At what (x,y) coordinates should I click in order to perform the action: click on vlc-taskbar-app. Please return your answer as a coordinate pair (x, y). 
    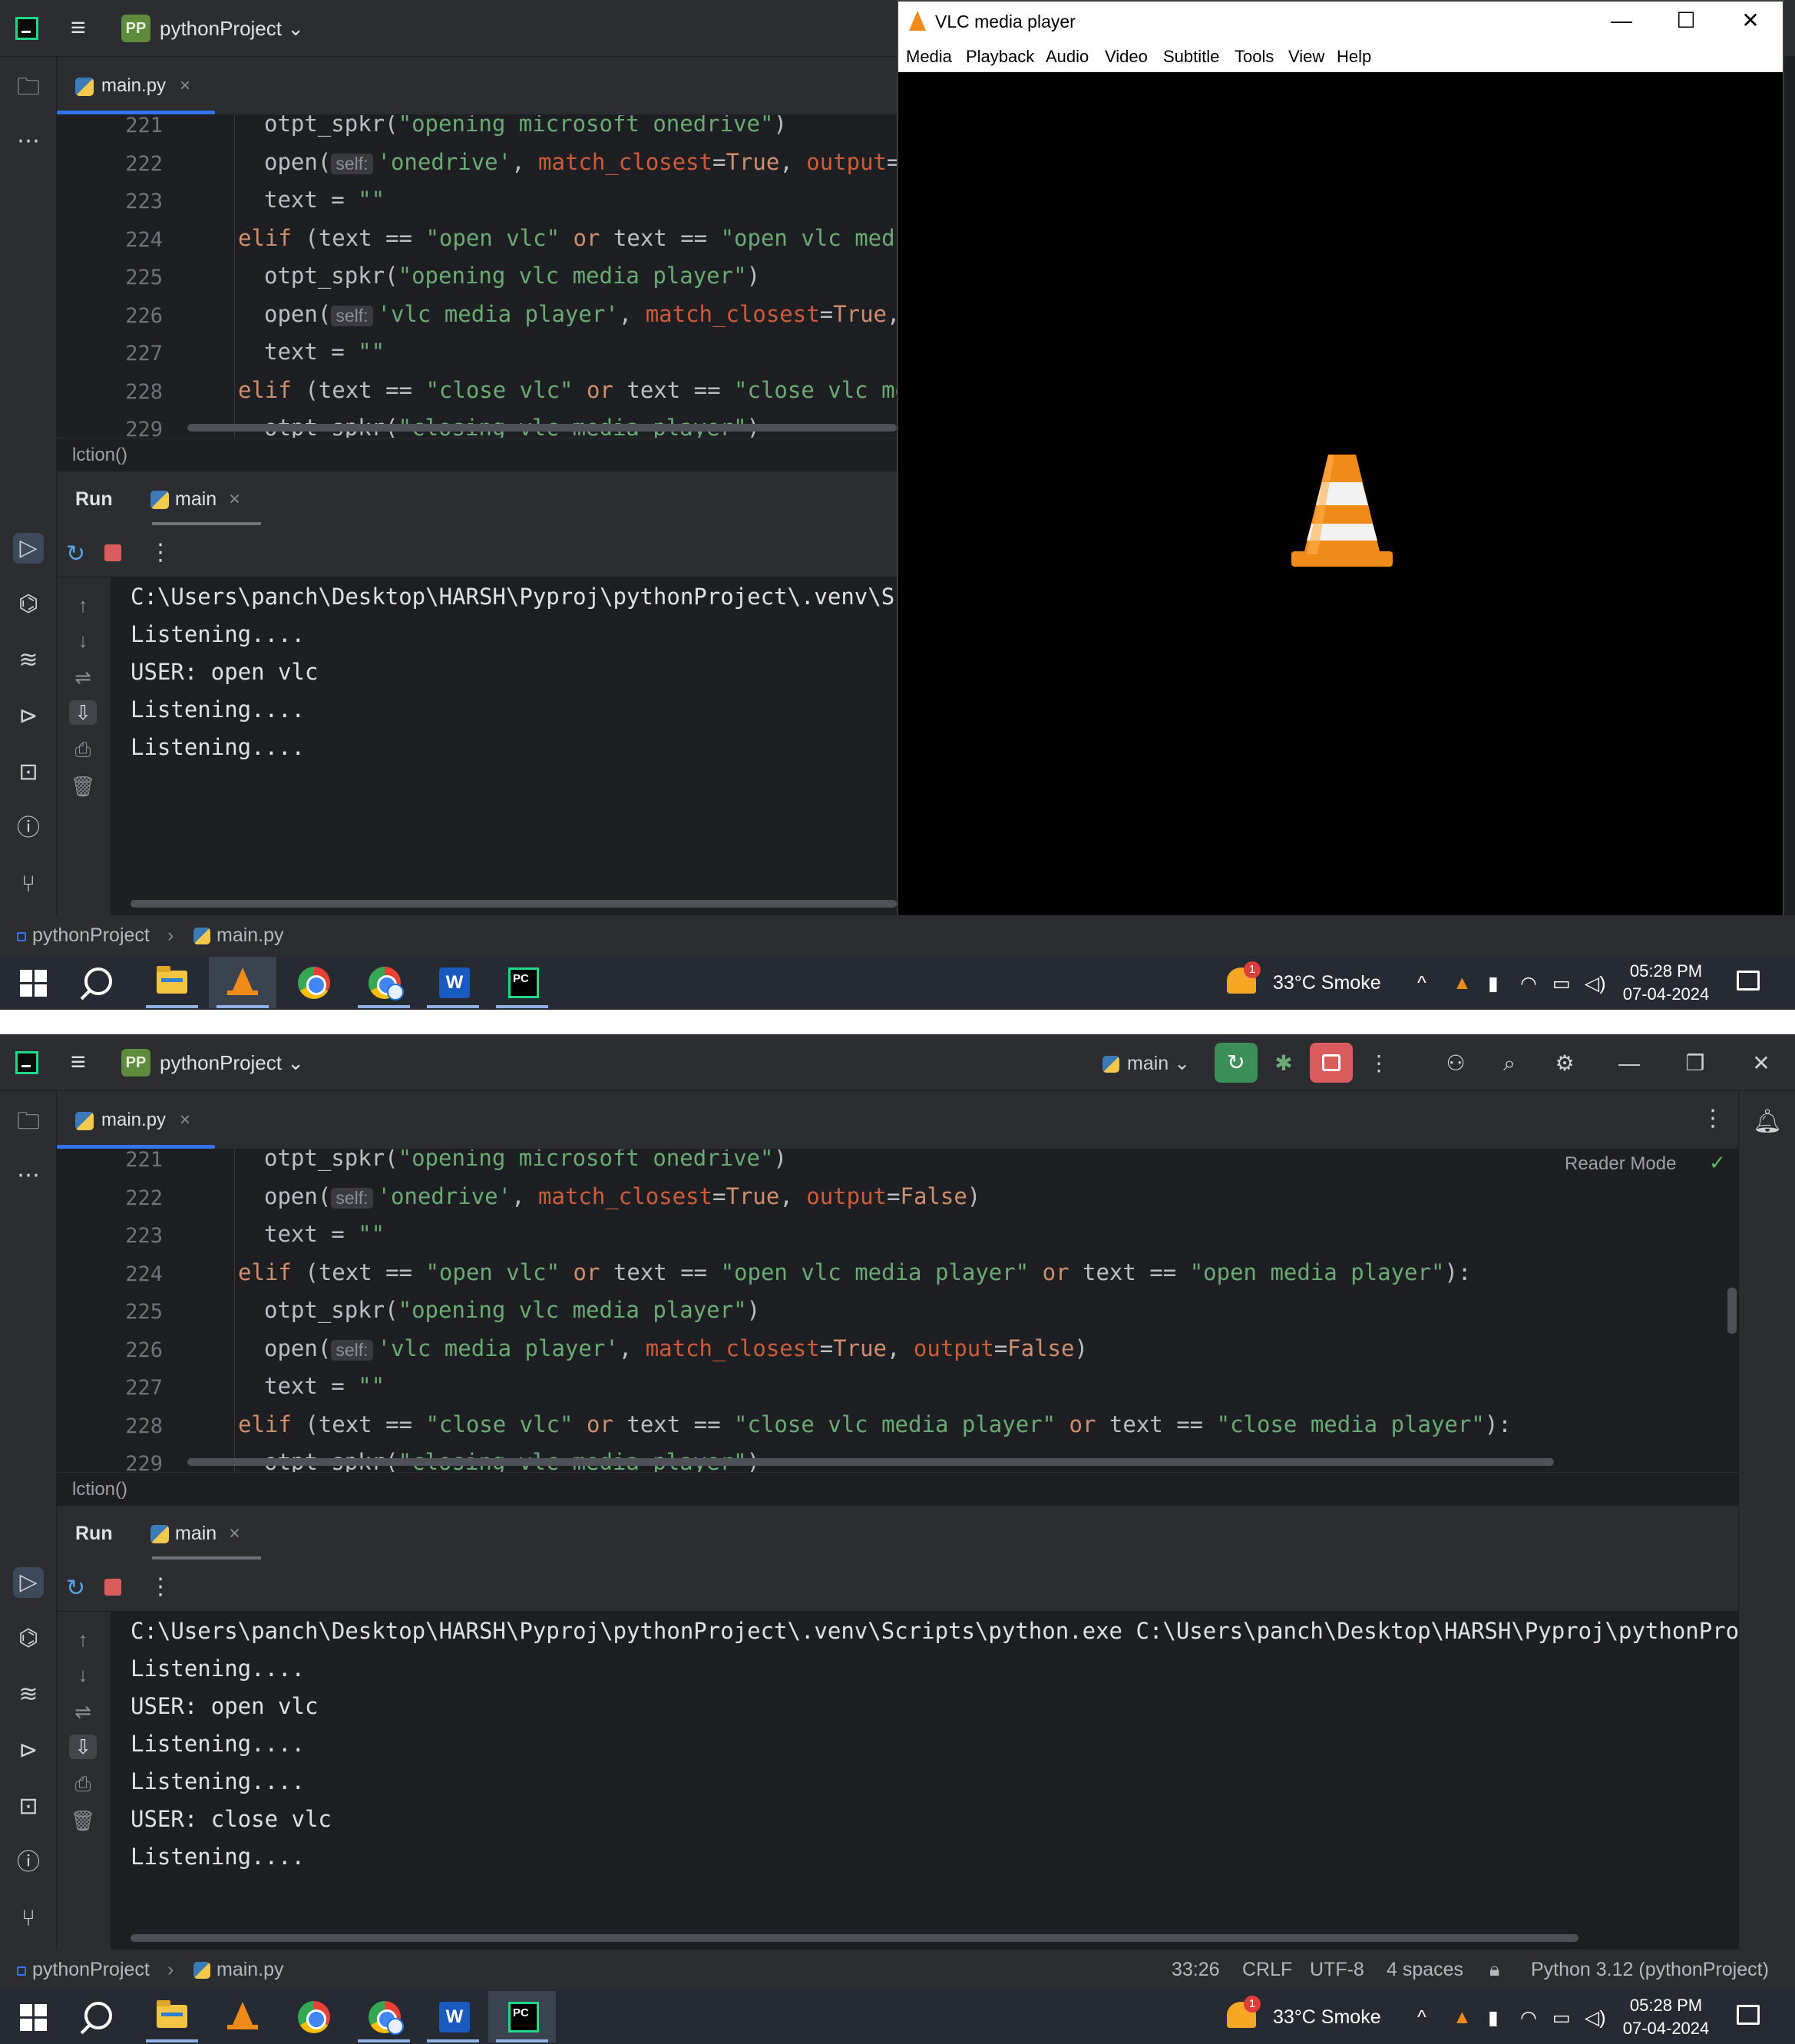
    Looking at the image, I should click on (242, 2016).